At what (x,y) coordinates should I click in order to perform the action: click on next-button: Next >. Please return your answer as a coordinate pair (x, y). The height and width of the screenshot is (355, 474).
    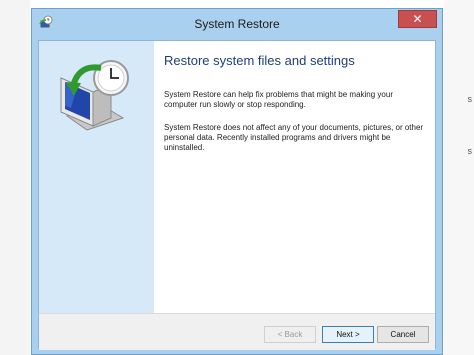
    Looking at the image, I should click on (348, 334).